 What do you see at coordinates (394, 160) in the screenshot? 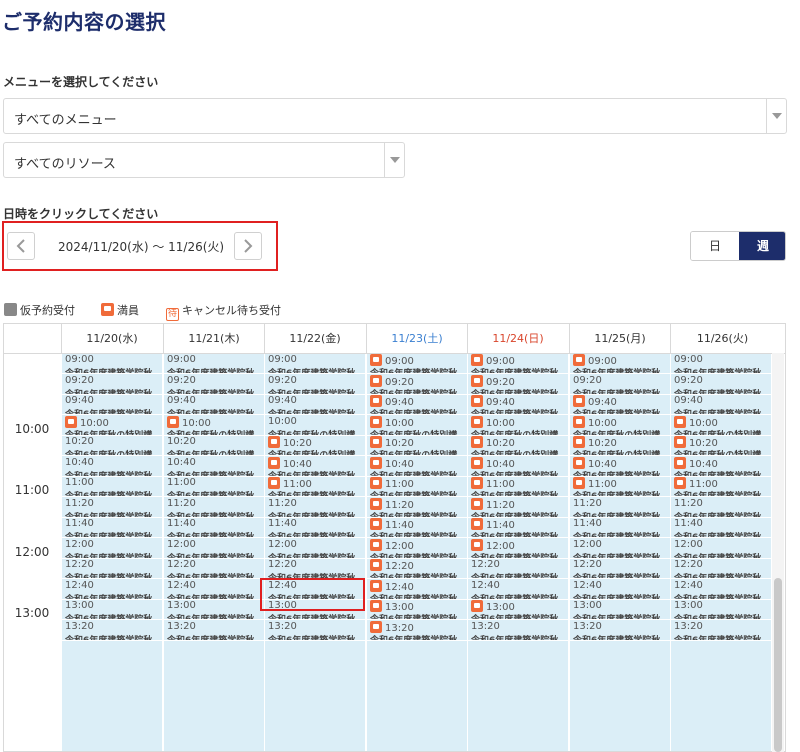
I see `resource-select-arrow` at bounding box center [394, 160].